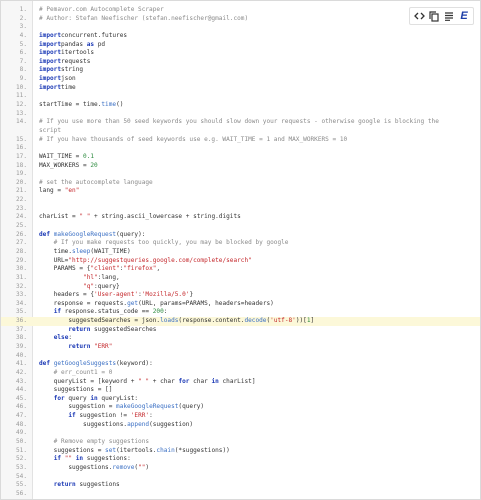 This screenshot has height=500, width=481. Describe the element at coordinates (72, 45) in the screenshot. I see `line-text: importpandas as pd` at that location.